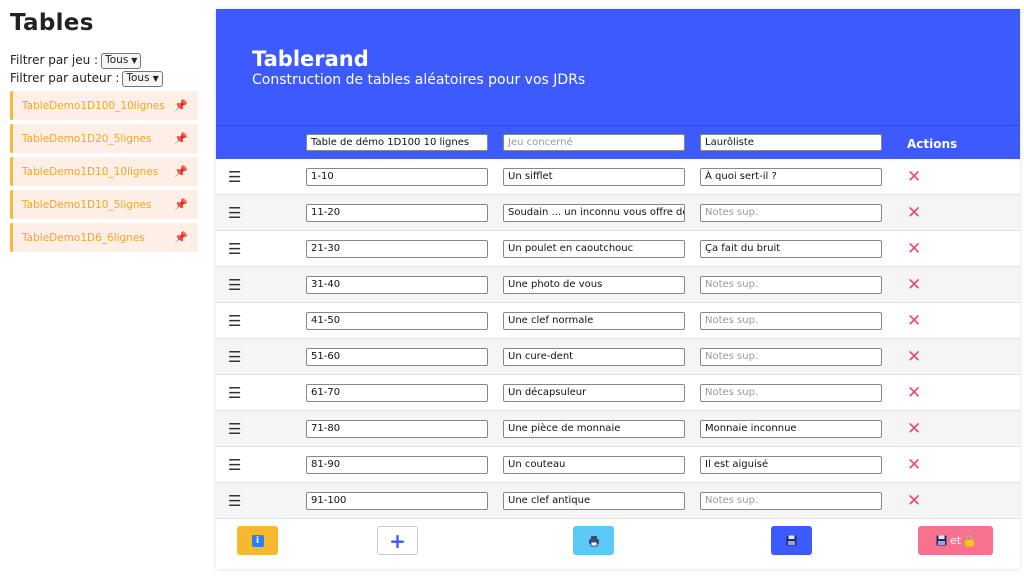  I want to click on sidebar-table-name: TableDemo1D10_10lignes, so click(90, 171).